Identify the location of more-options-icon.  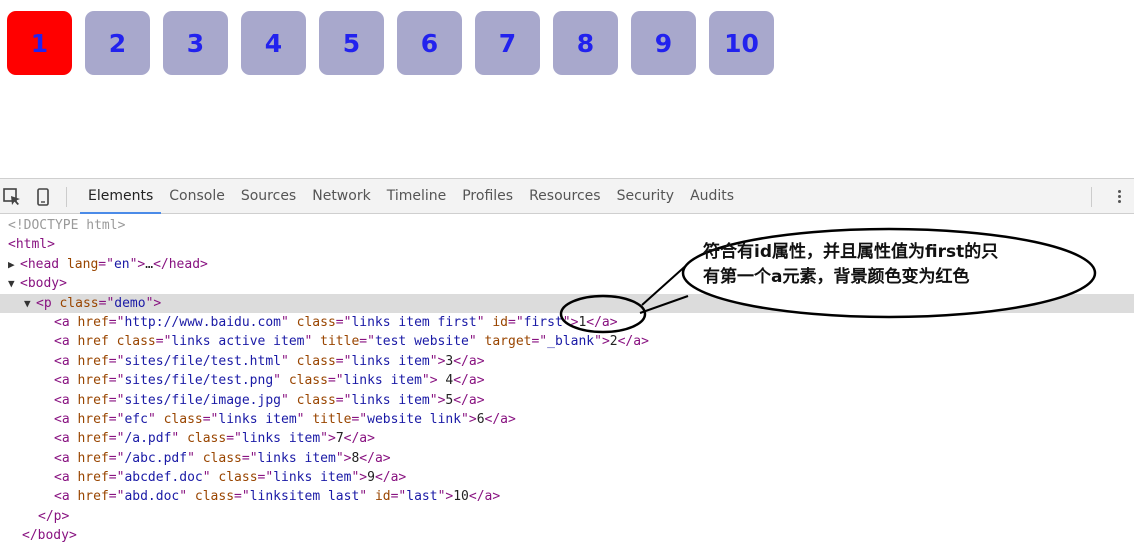
(1119, 197).